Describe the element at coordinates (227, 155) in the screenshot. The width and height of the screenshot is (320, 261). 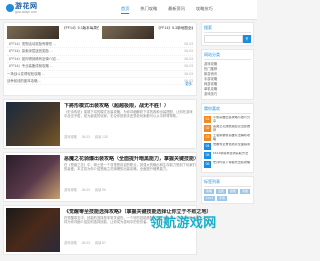
I see `rank-item: 05 FF14新版本坐骑获取方法` at that location.